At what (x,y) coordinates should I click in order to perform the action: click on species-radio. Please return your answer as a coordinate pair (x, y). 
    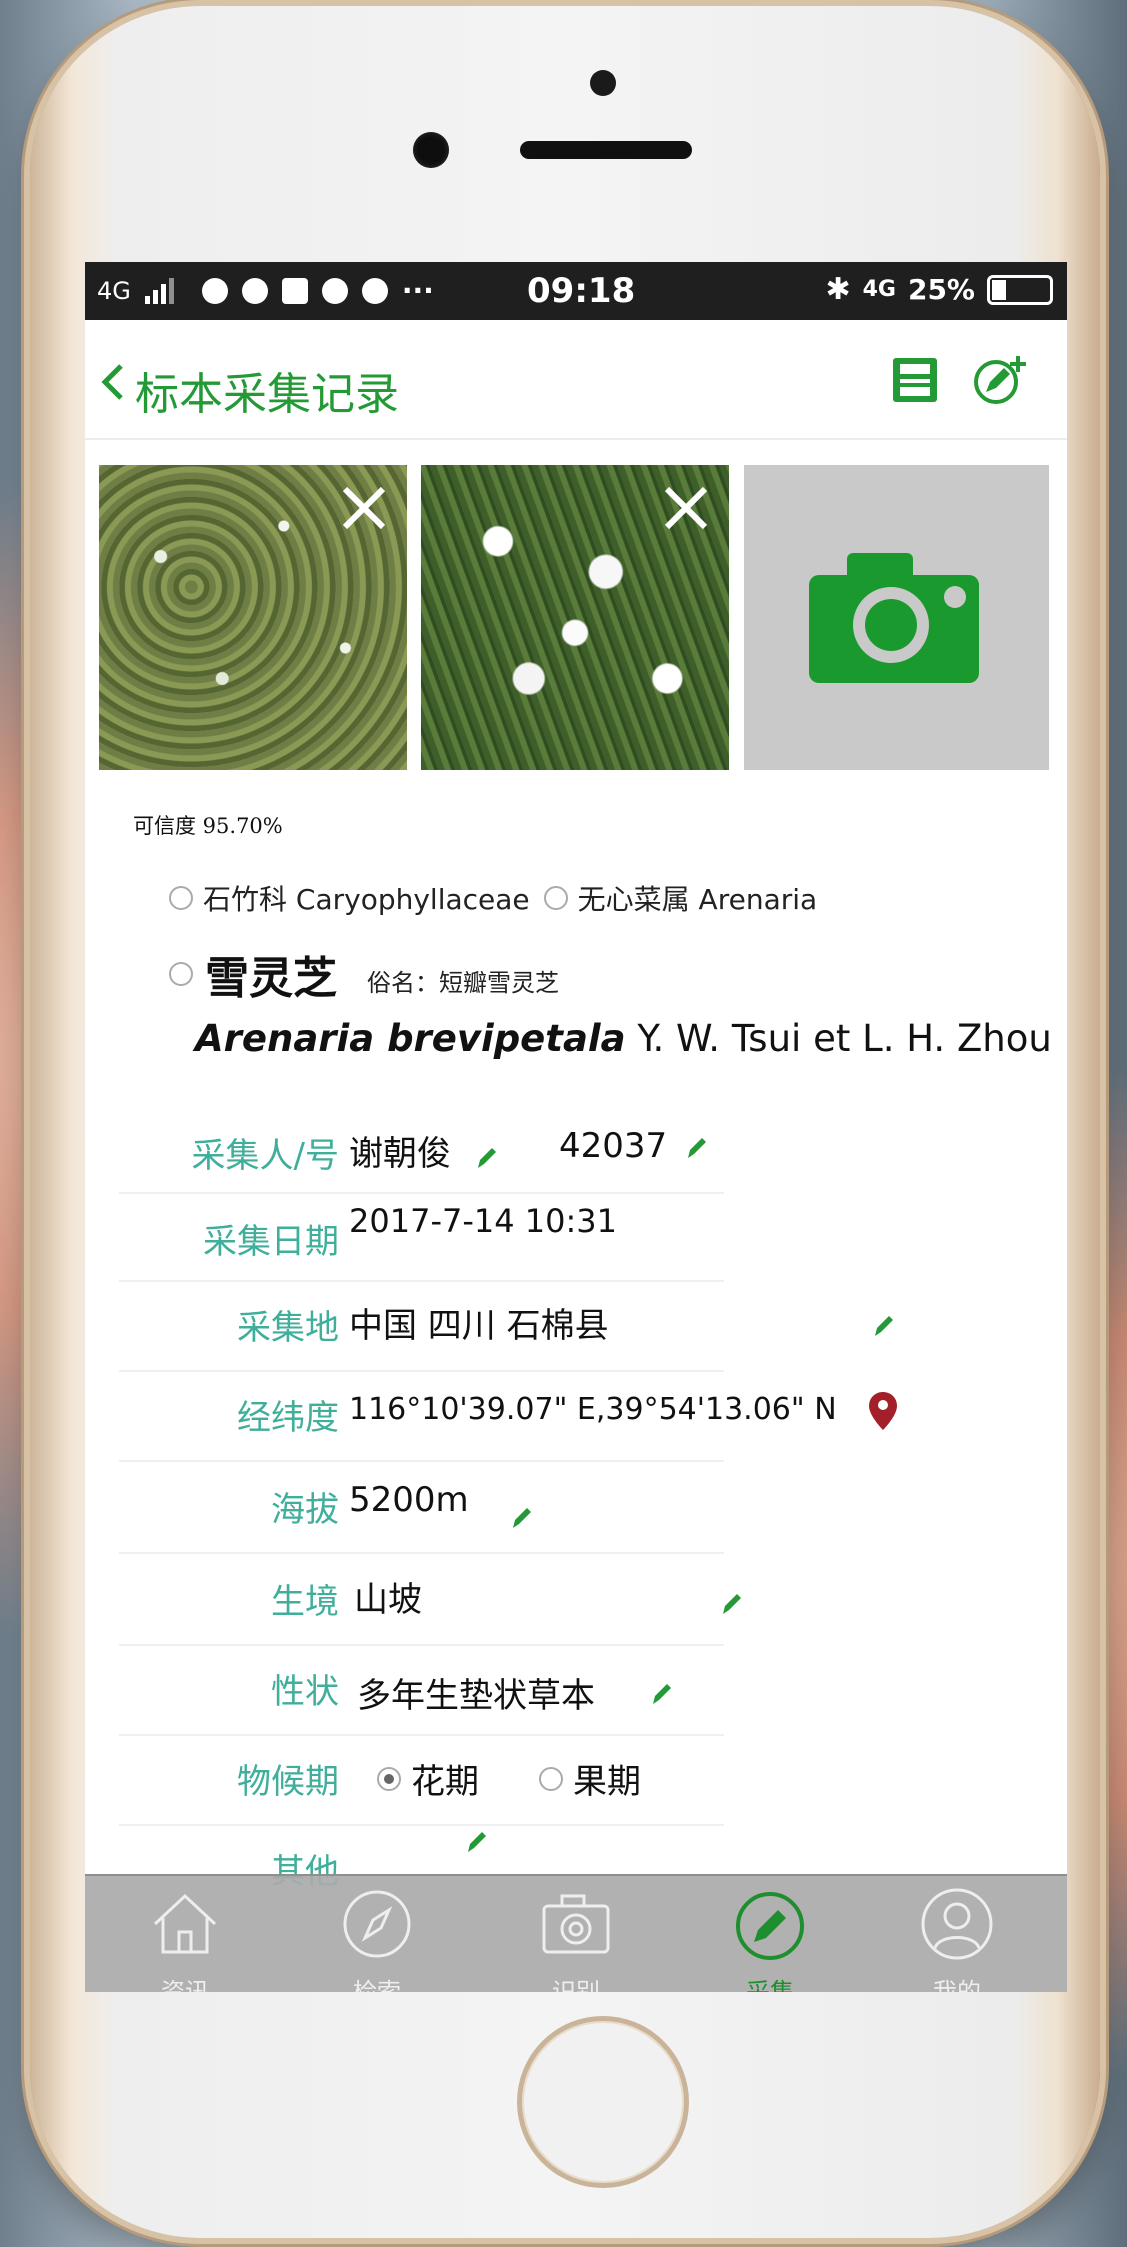
    Looking at the image, I should click on (181, 974).